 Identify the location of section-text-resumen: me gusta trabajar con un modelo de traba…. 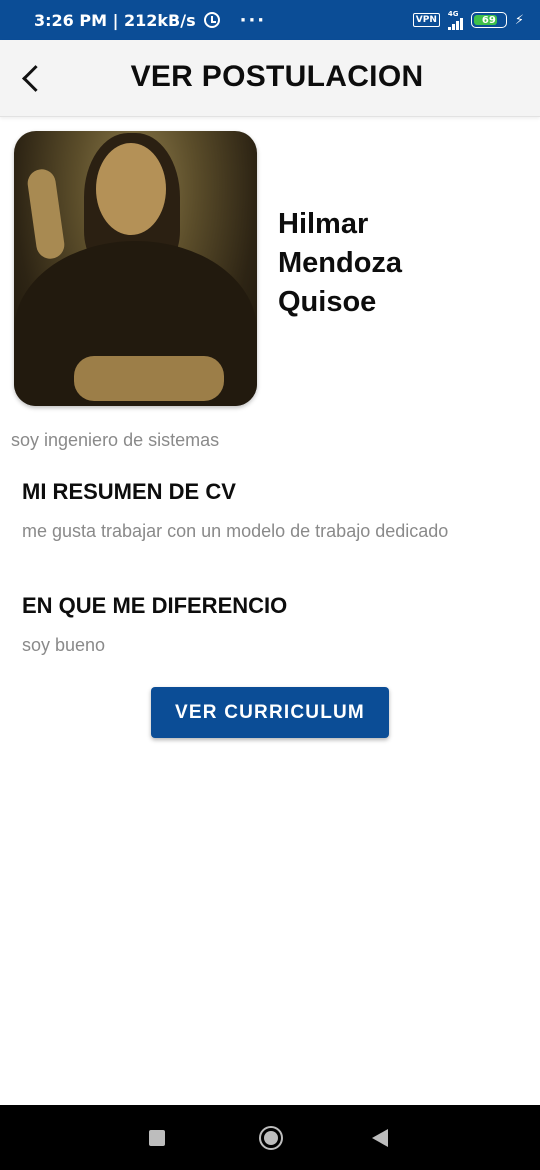
(235, 531).